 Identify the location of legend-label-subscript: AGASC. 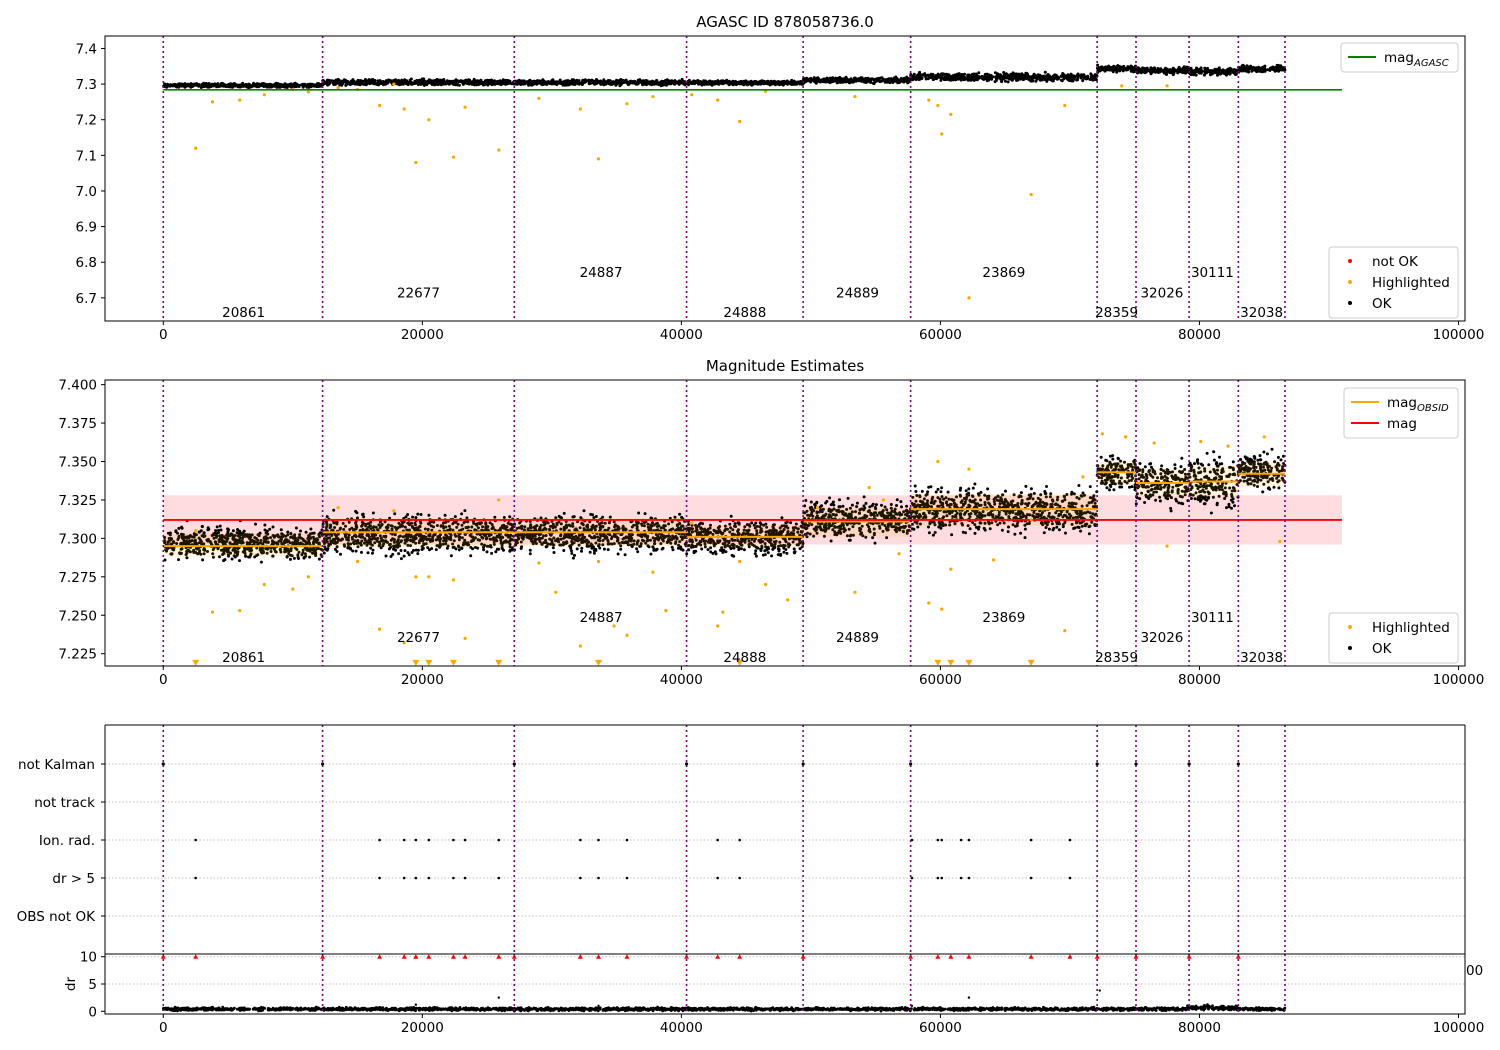
(1431, 63).